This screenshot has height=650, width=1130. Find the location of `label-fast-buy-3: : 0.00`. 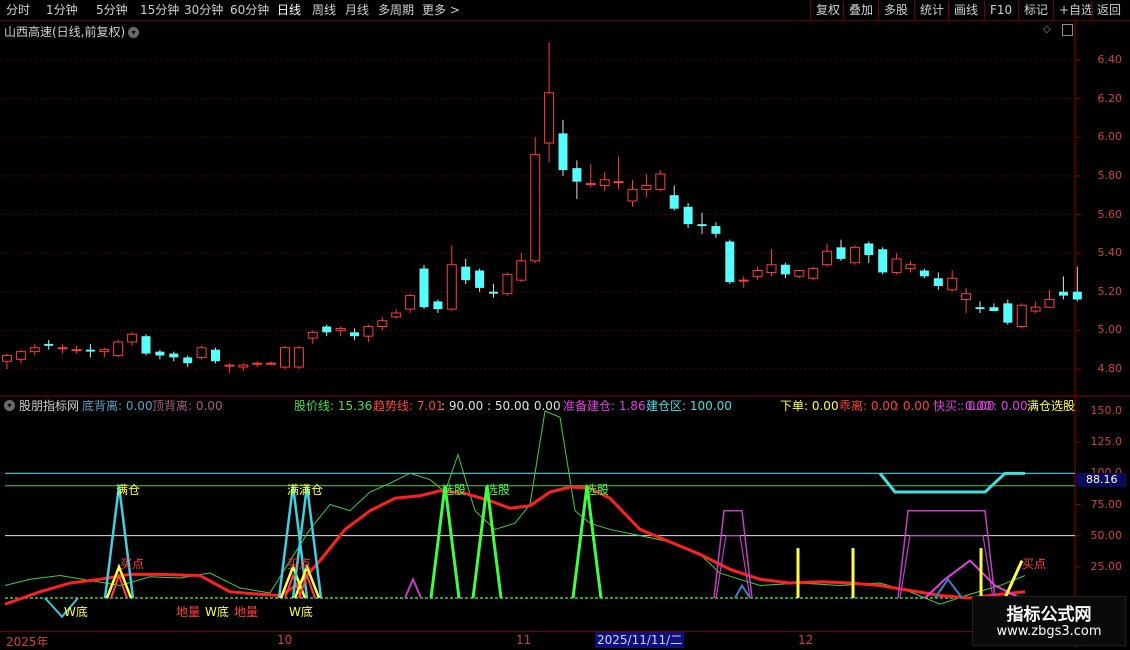

label-fast-buy-3: : 0.00 is located at coordinates (1010, 406).